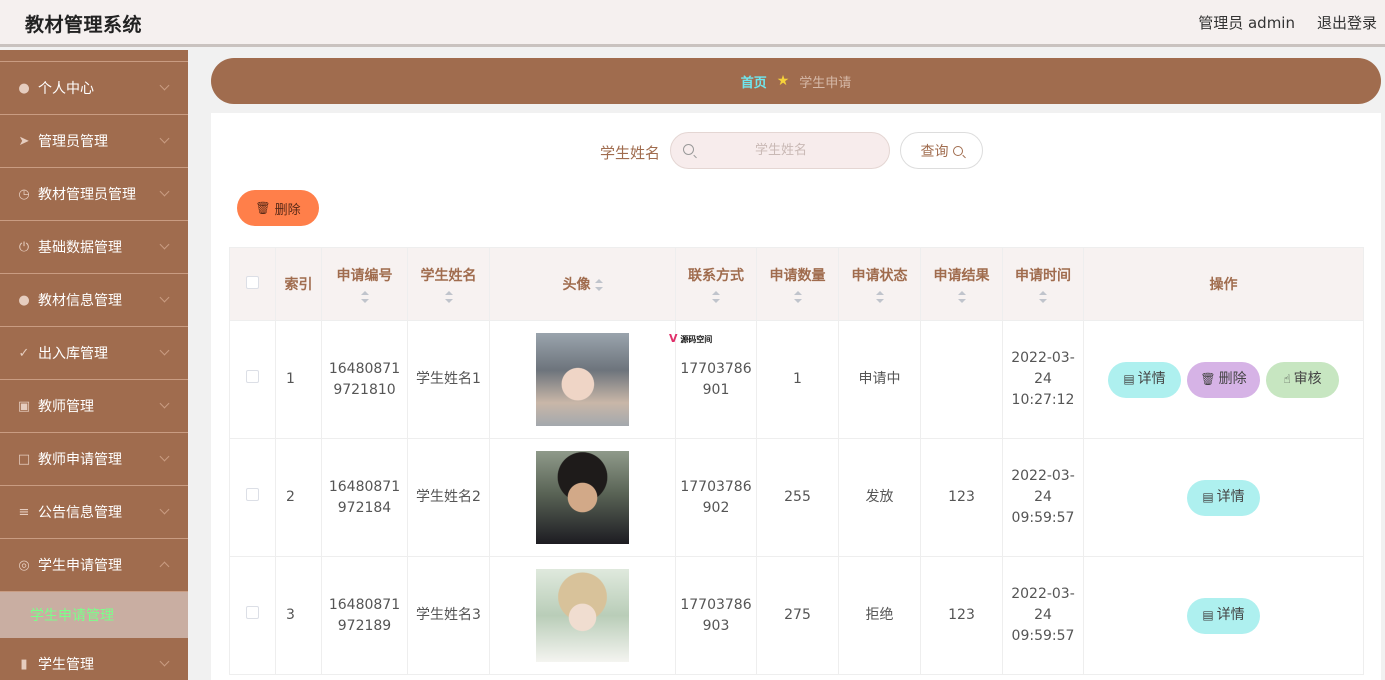 This screenshot has width=1385, height=680. I want to click on select-all-checkbox, so click(252, 282).